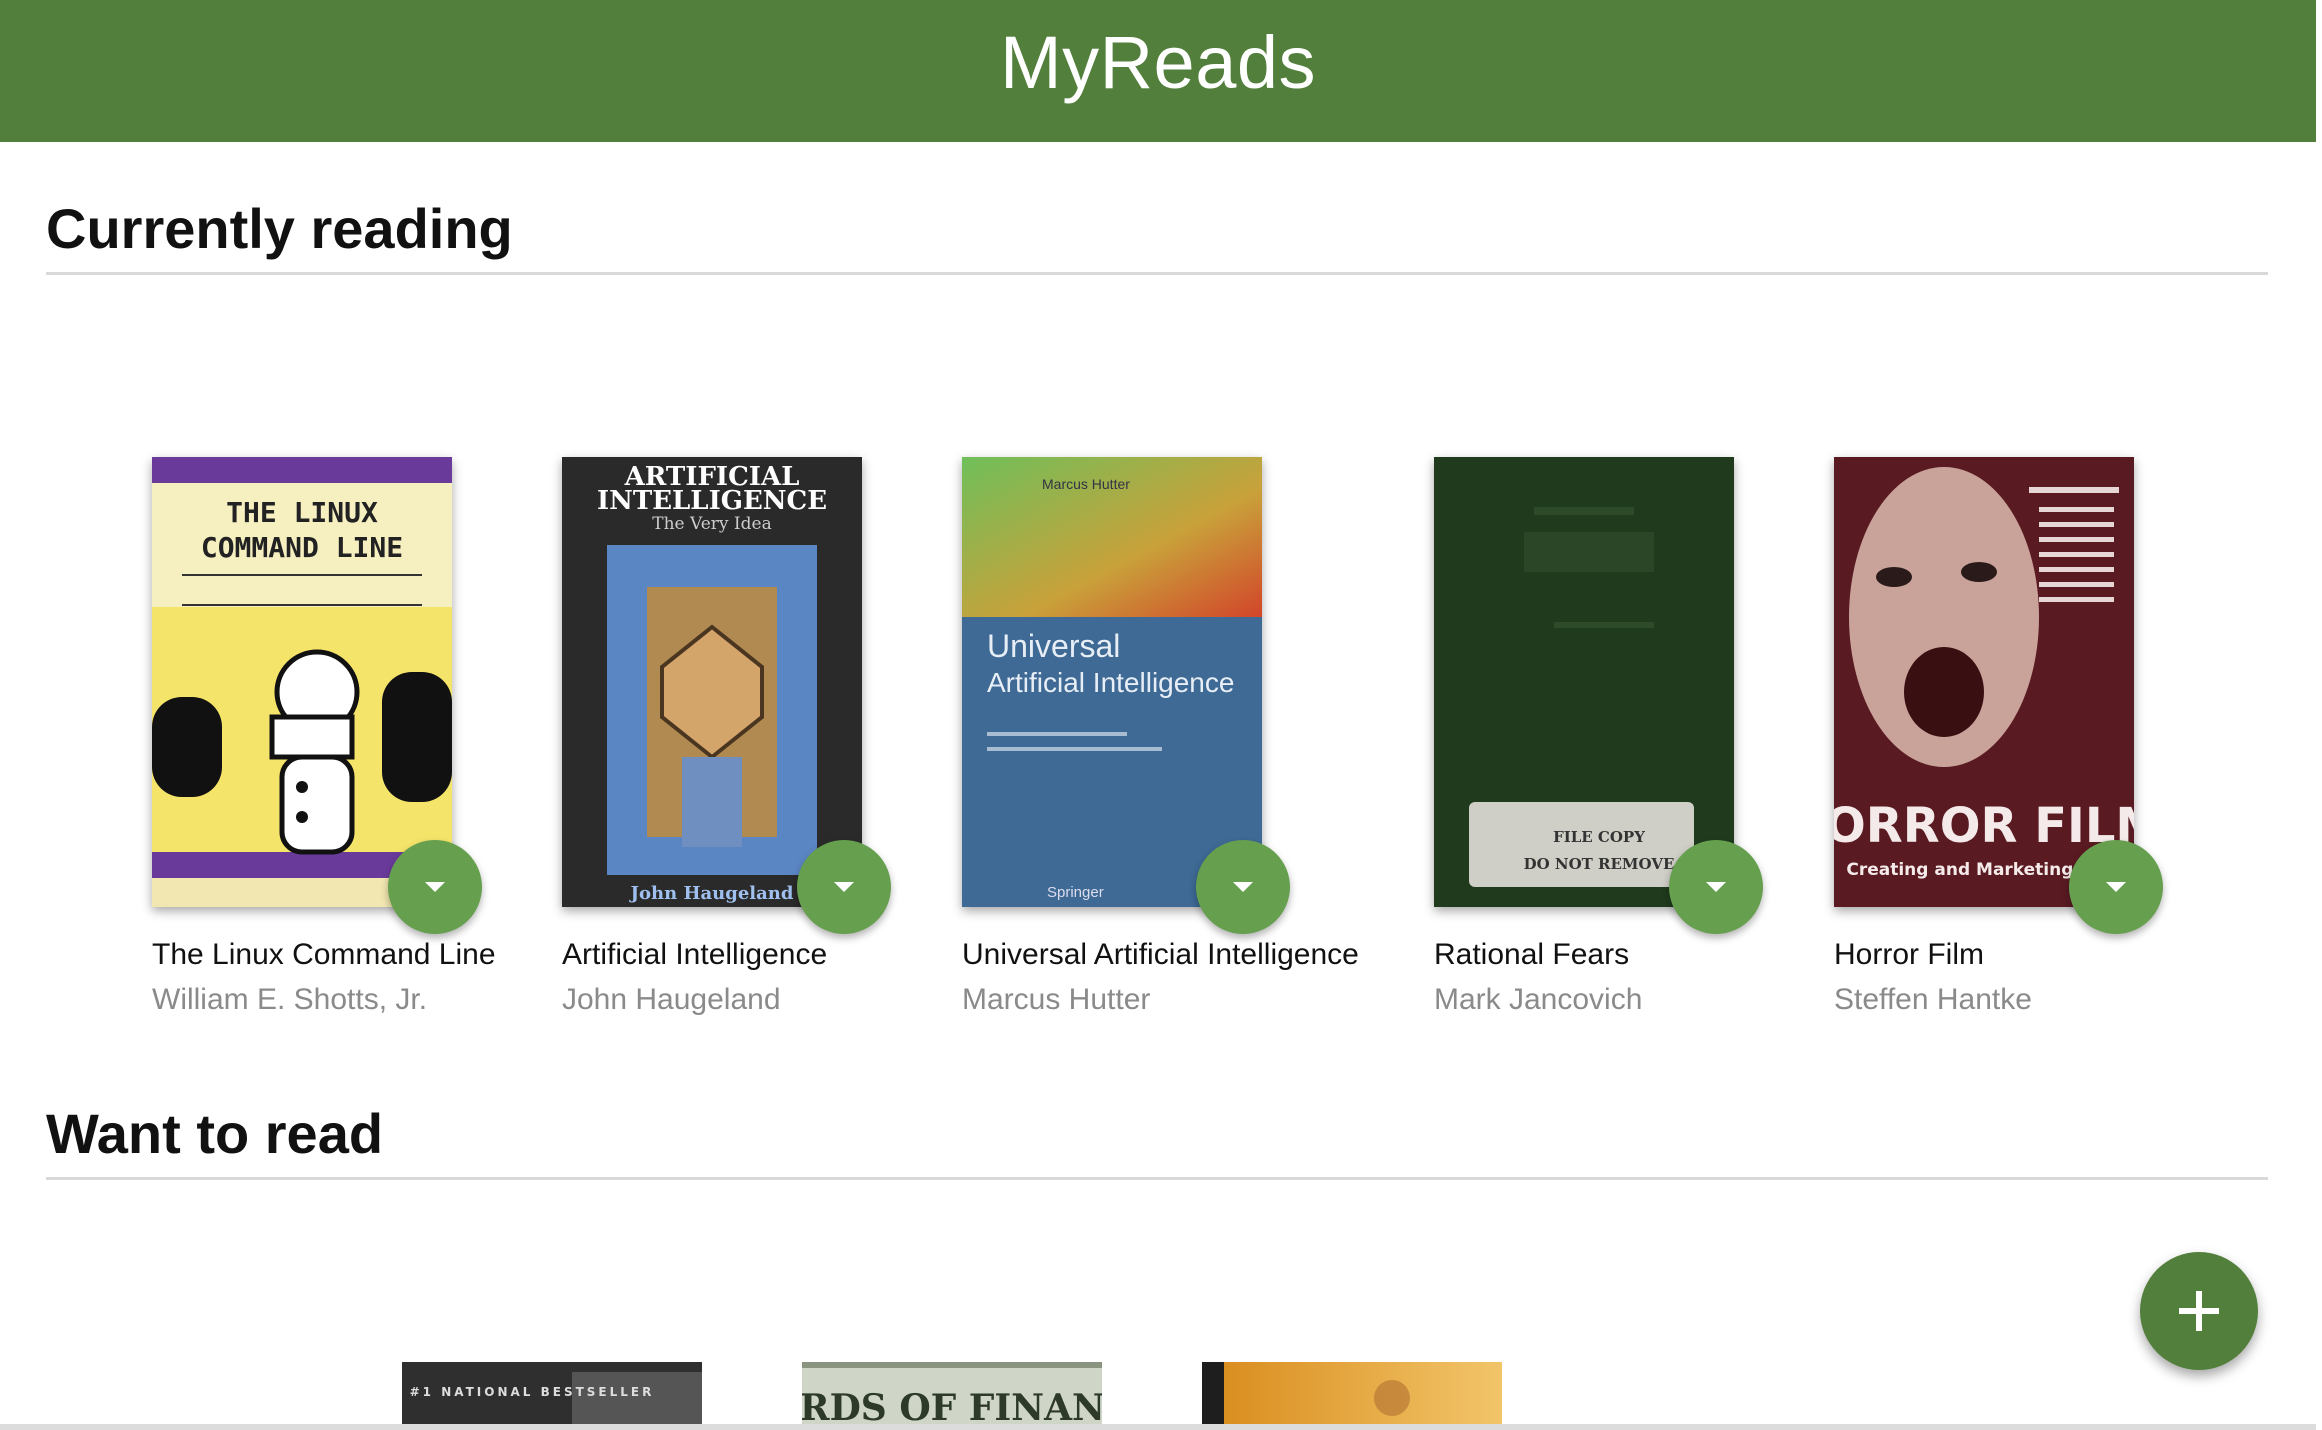  I want to click on cover-text: Marcus Hutter, so click(1086, 484).